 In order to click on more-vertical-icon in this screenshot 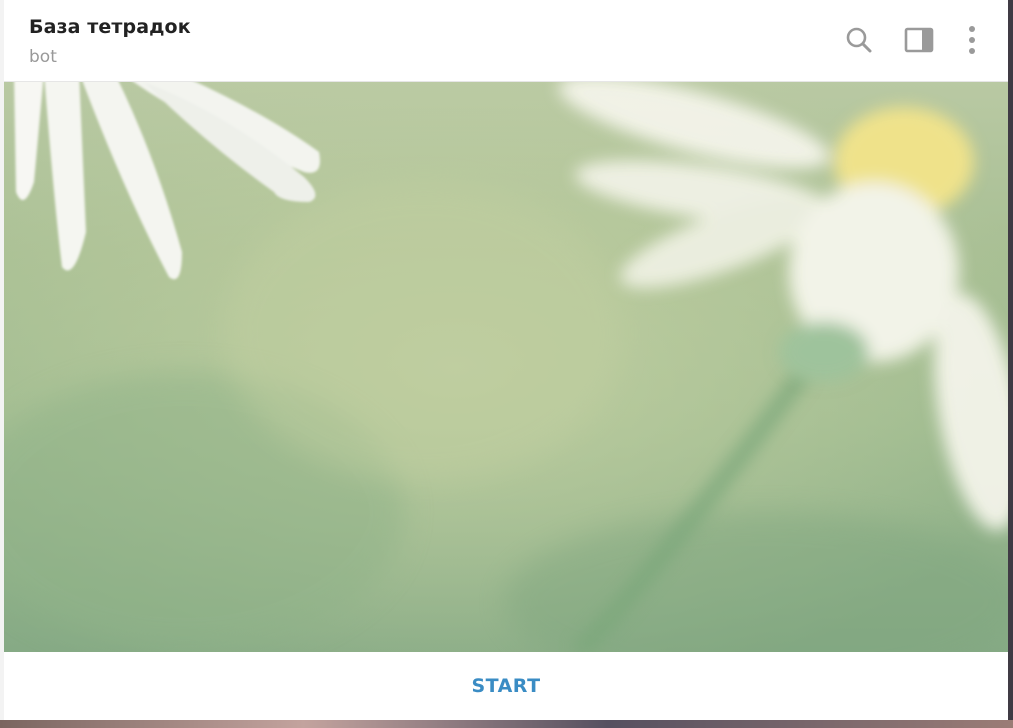, I will do `click(972, 40)`.